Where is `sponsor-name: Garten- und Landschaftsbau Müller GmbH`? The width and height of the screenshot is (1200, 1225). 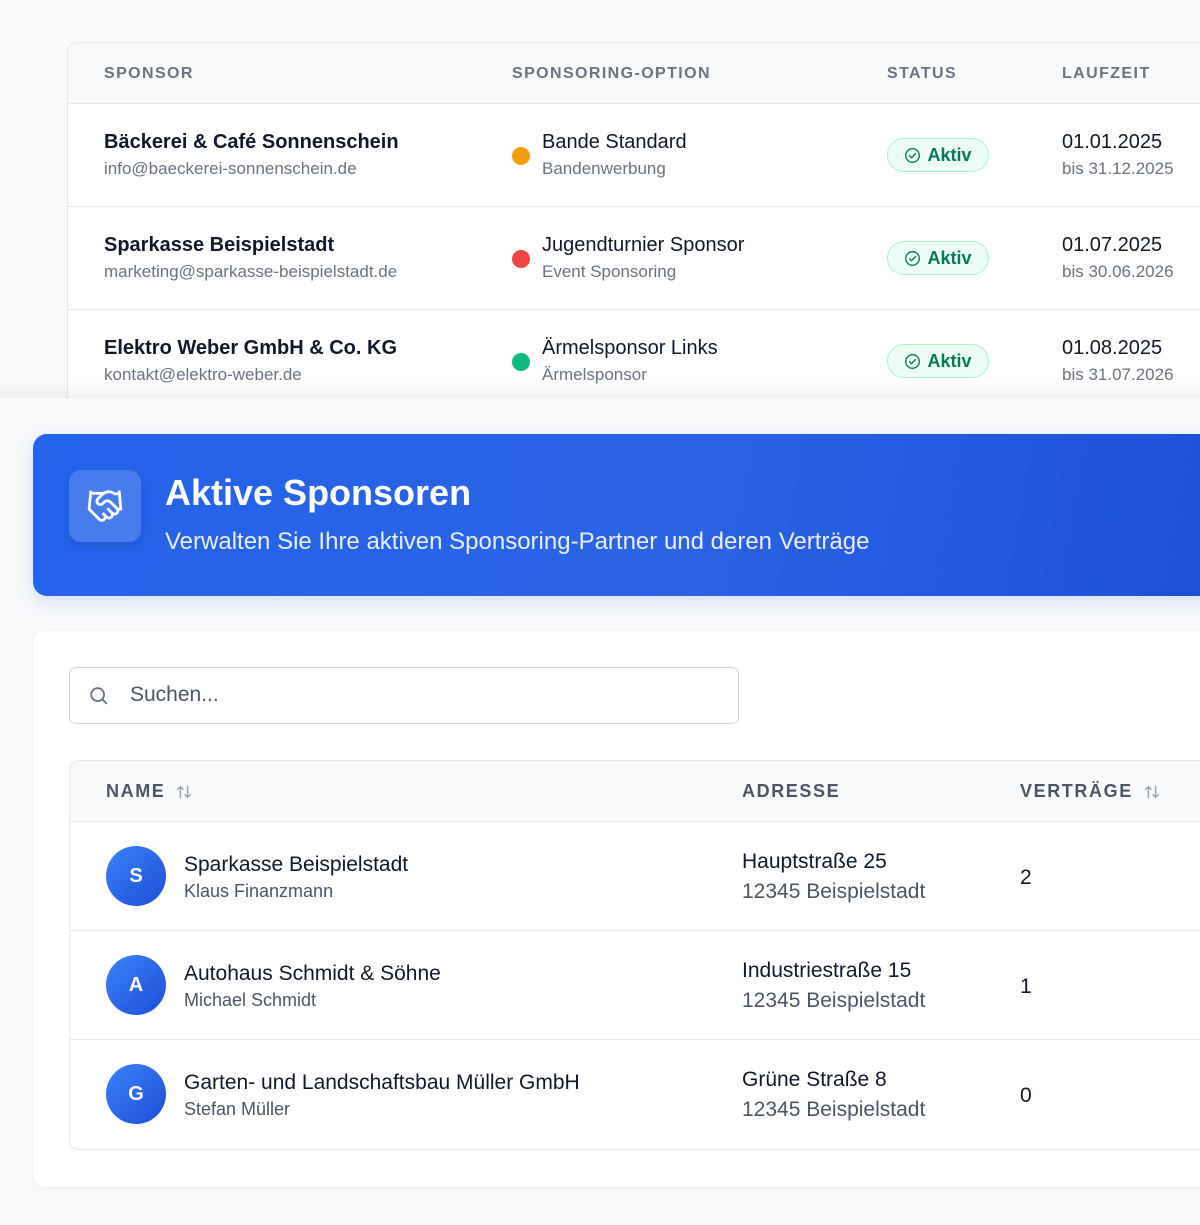
sponsor-name: Garten- und Landschaftsbau Müller GmbH is located at coordinates (382, 1082).